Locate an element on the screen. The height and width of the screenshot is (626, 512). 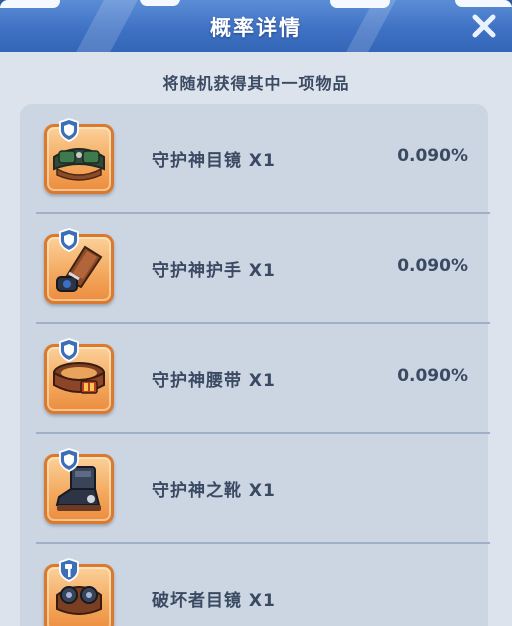
close-button is located at coordinates (484, 26).